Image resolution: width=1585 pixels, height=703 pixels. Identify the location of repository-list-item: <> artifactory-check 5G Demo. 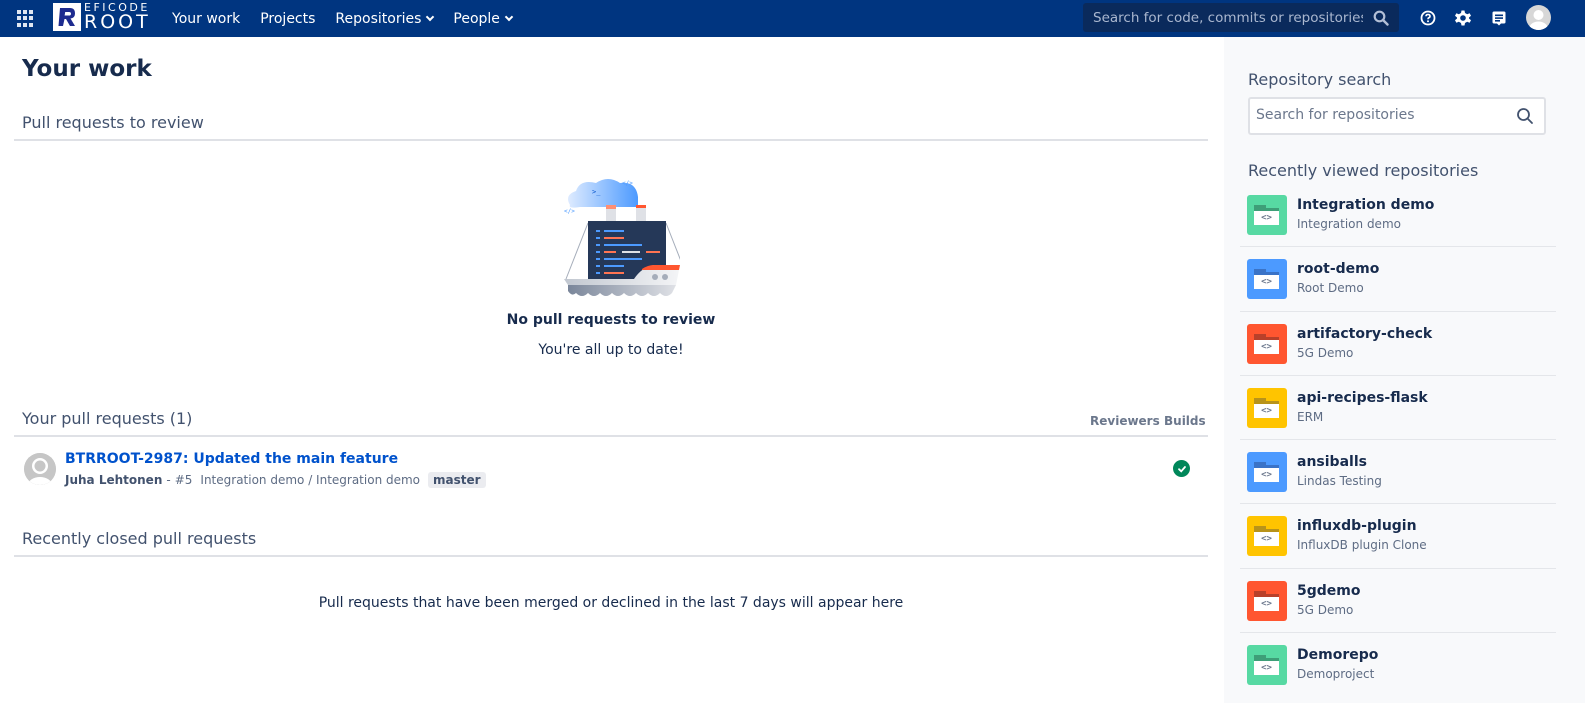
(1398, 344).